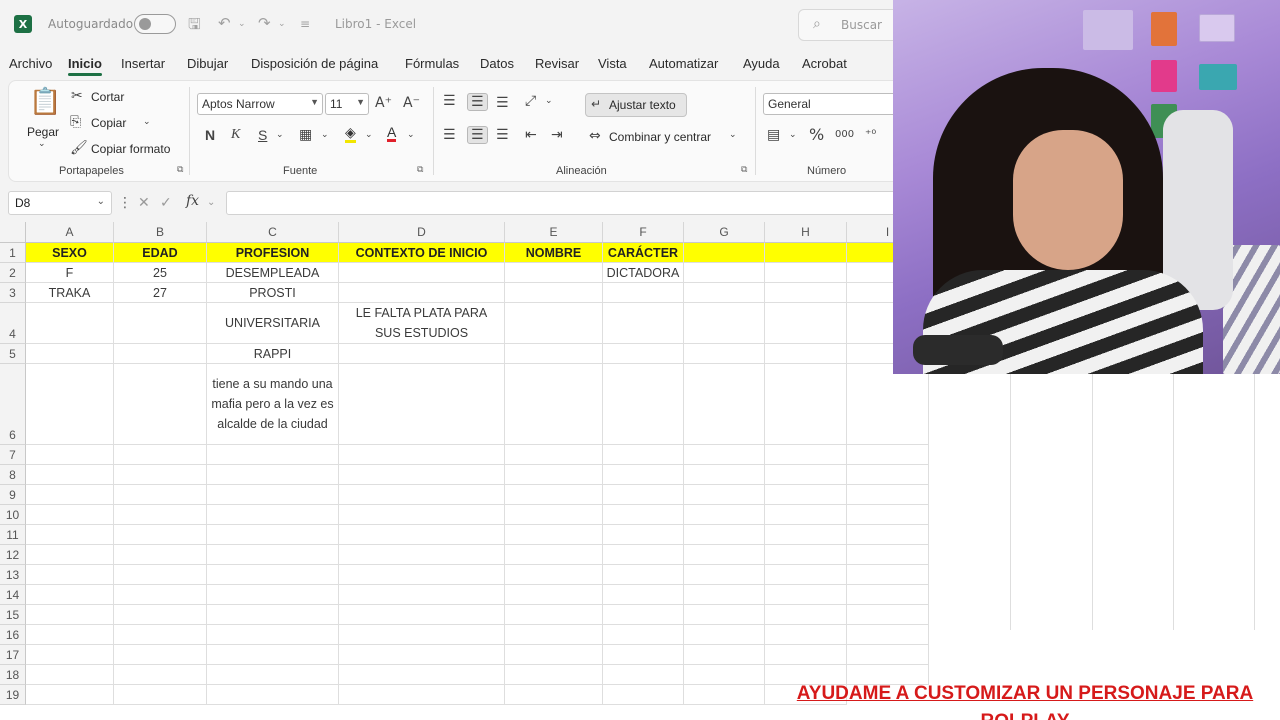  I want to click on cell-g19, so click(724, 695).